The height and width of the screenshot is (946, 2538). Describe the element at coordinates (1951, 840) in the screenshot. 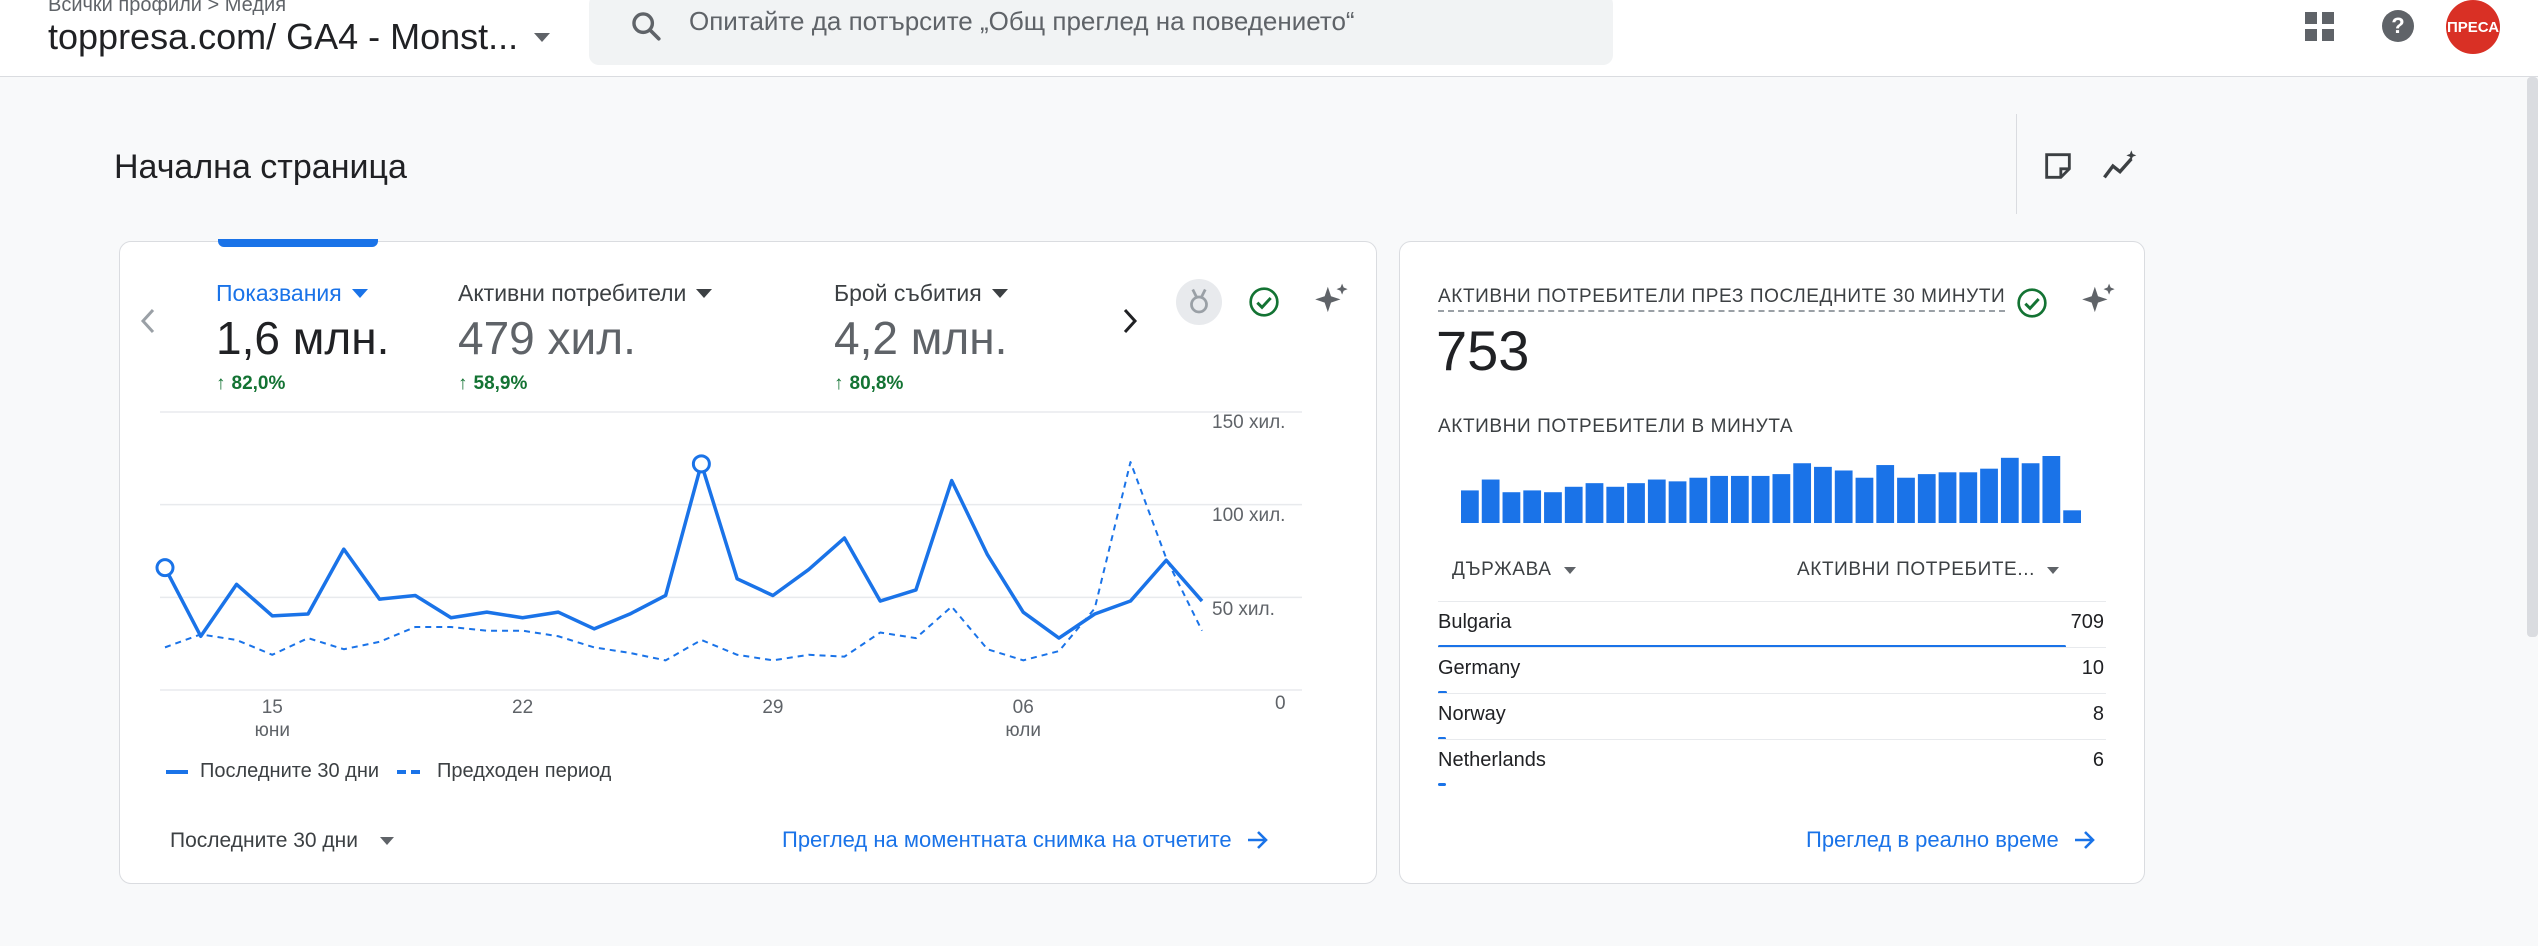

I see `view-realtime-link: Преглед в реално време` at that location.